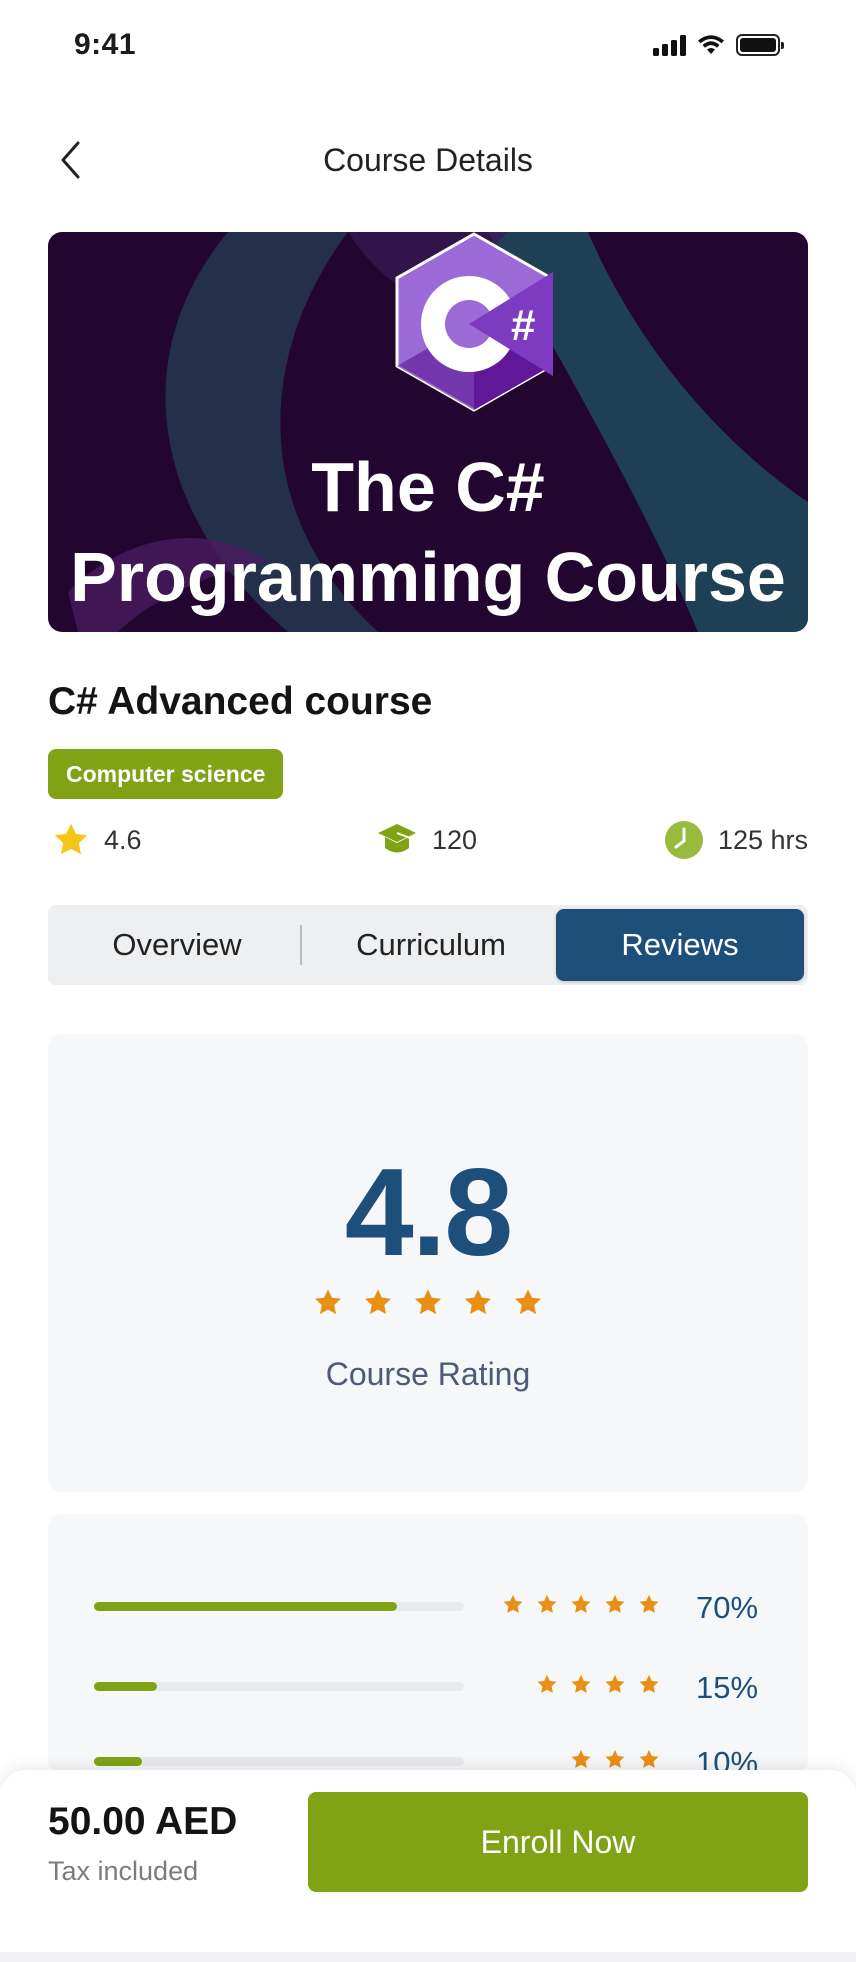 This screenshot has width=856, height=1962. What do you see at coordinates (123, 1871) in the screenshot?
I see `tax-note: Tax included` at bounding box center [123, 1871].